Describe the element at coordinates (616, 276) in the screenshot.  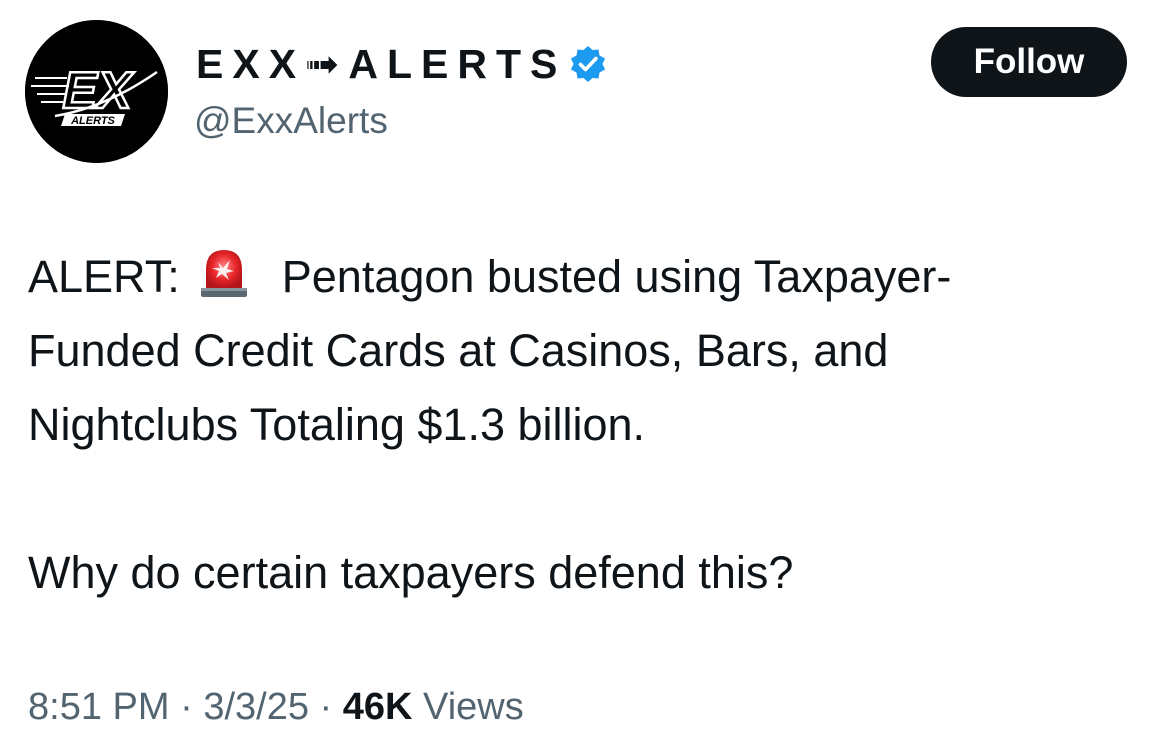
I see `tweet-line-1-text: Pentagon busted using Taxpayer-` at that location.